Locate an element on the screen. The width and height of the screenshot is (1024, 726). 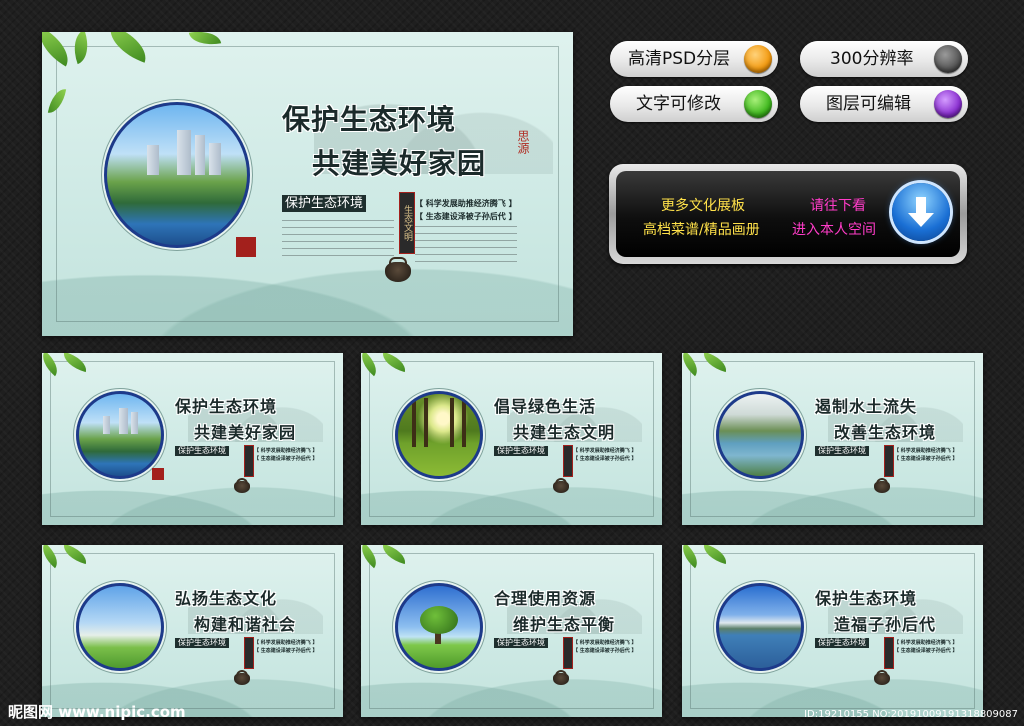
banner-see-below: 请往下看 is located at coordinates (838, 206).